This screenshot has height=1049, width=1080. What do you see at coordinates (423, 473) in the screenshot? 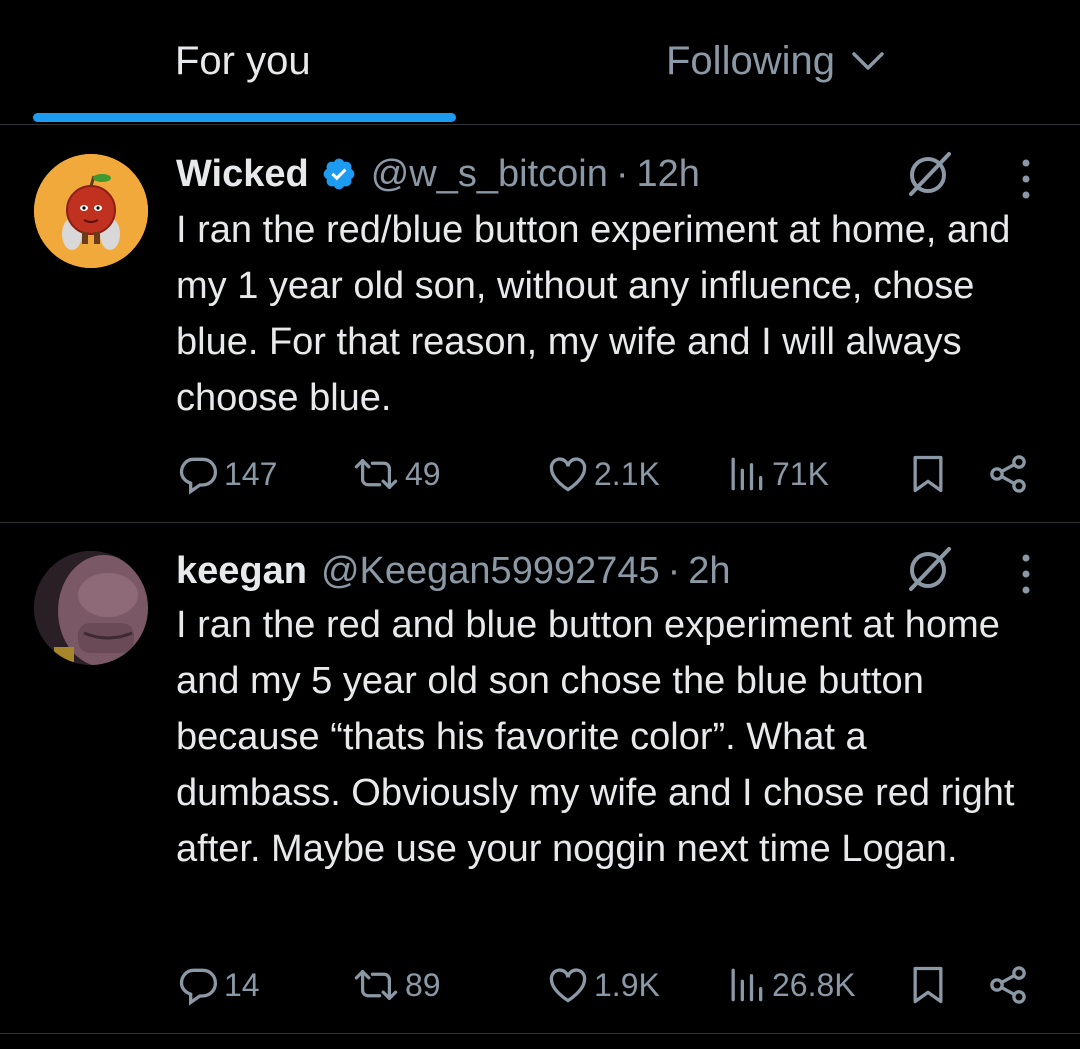
I see `repost-count: 49` at bounding box center [423, 473].